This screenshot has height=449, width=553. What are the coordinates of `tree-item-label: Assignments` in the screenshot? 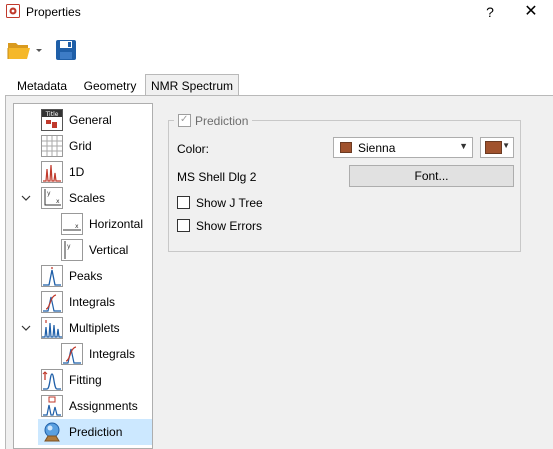 It's located at (103, 406).